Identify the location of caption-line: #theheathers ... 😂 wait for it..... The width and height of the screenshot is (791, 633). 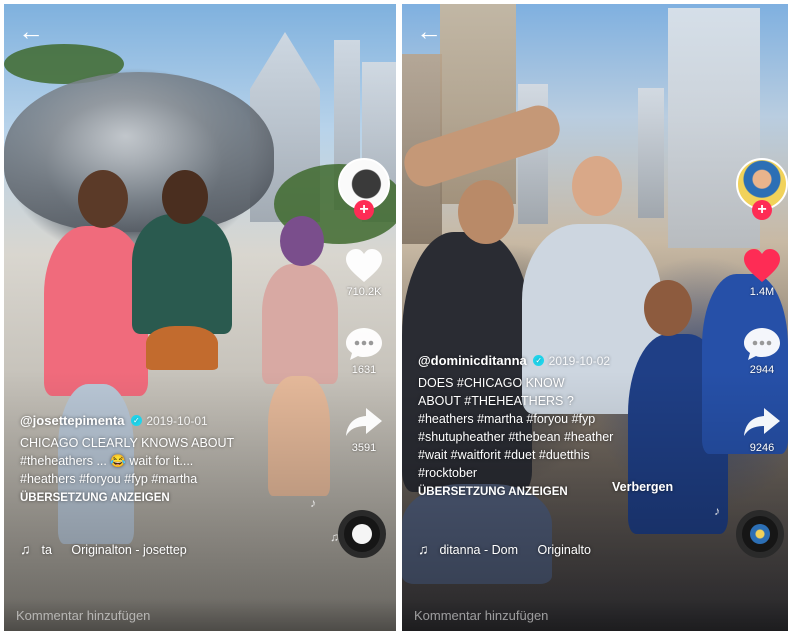
(107, 461).